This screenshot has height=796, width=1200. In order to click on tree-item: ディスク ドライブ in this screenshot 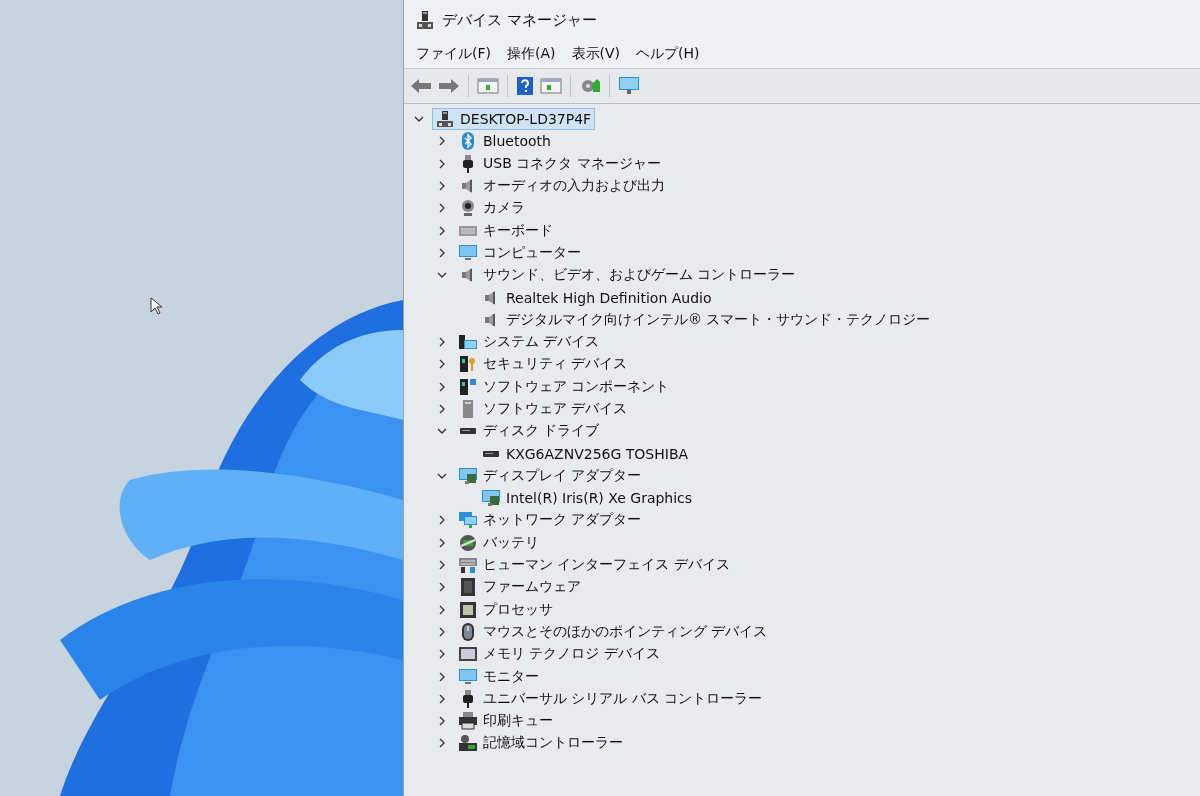, I will do `click(529, 431)`.